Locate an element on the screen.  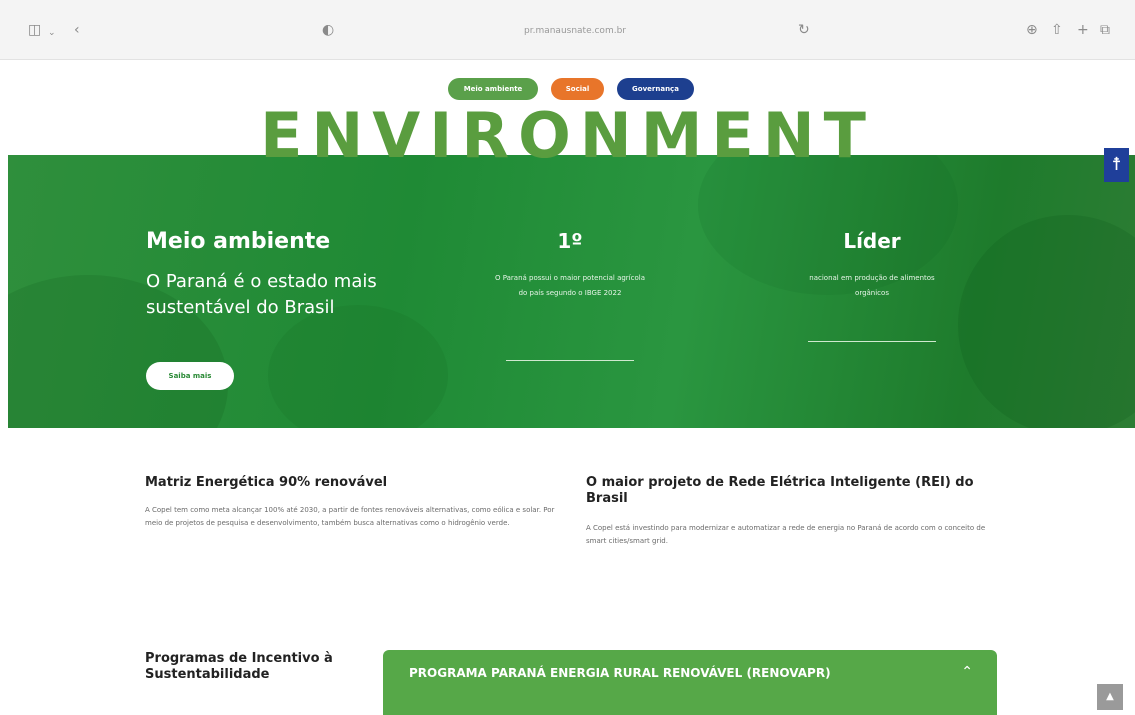
stat-rank: 1º is located at coordinates (570, 241).